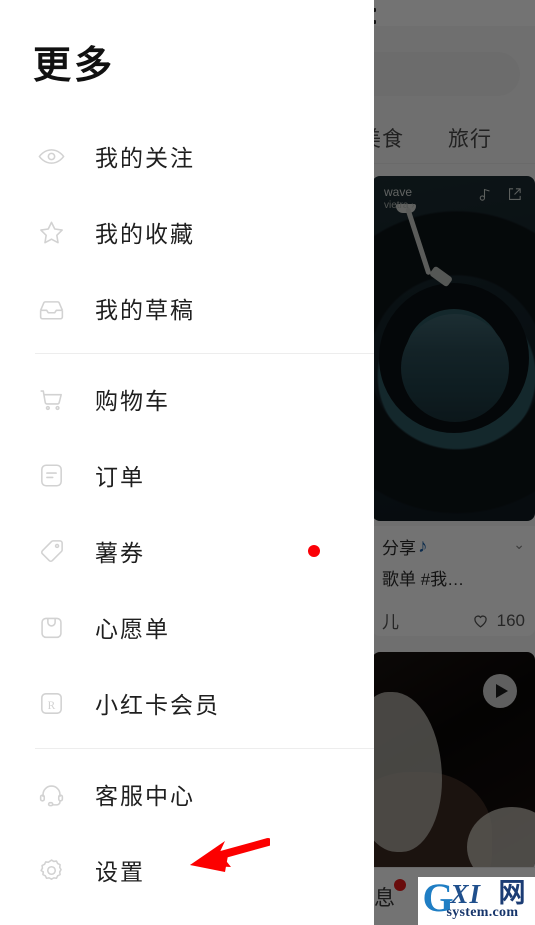 This screenshot has height=925, width=535. Describe the element at coordinates (314, 551) in the screenshot. I see `status-badge` at that location.